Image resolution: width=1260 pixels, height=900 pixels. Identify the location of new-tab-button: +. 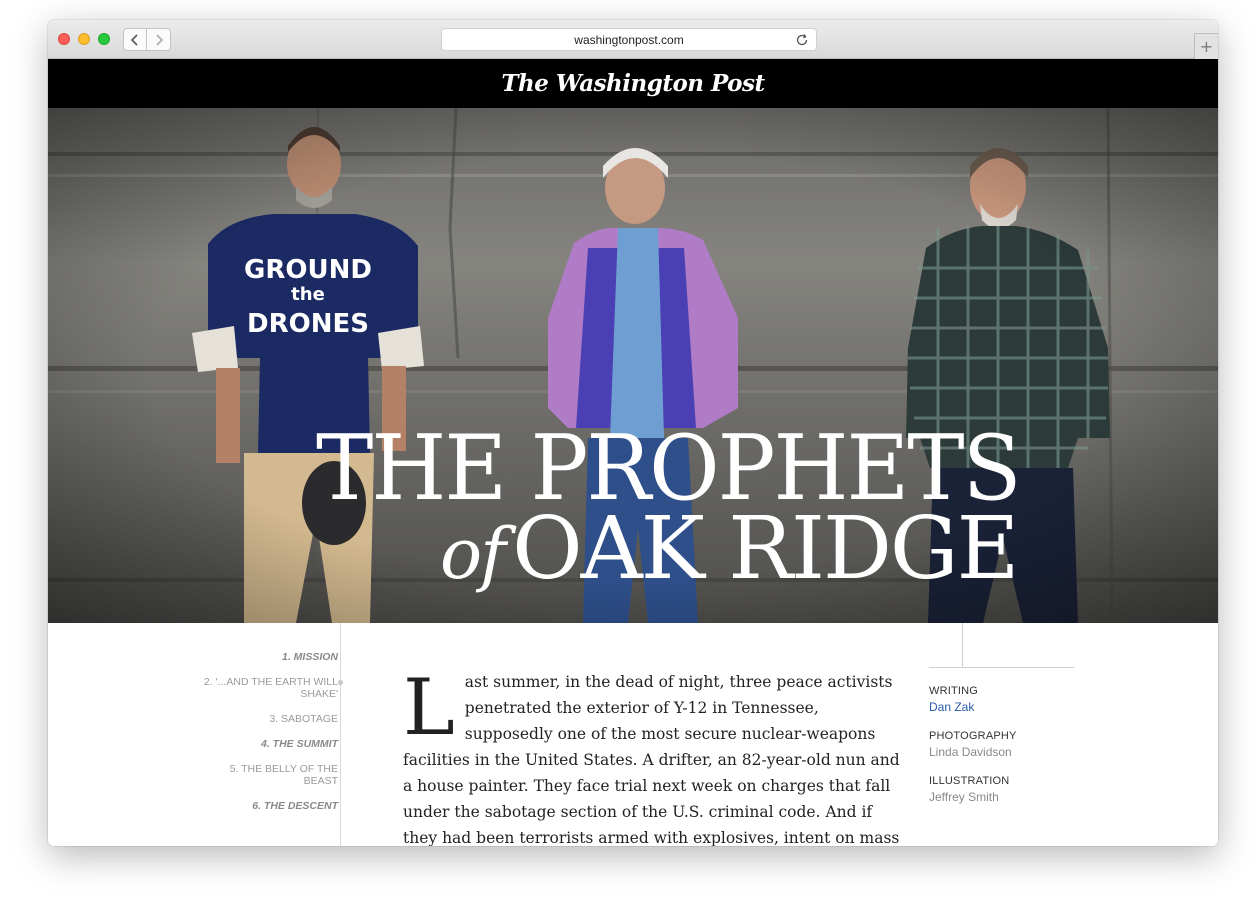
(1206, 46).